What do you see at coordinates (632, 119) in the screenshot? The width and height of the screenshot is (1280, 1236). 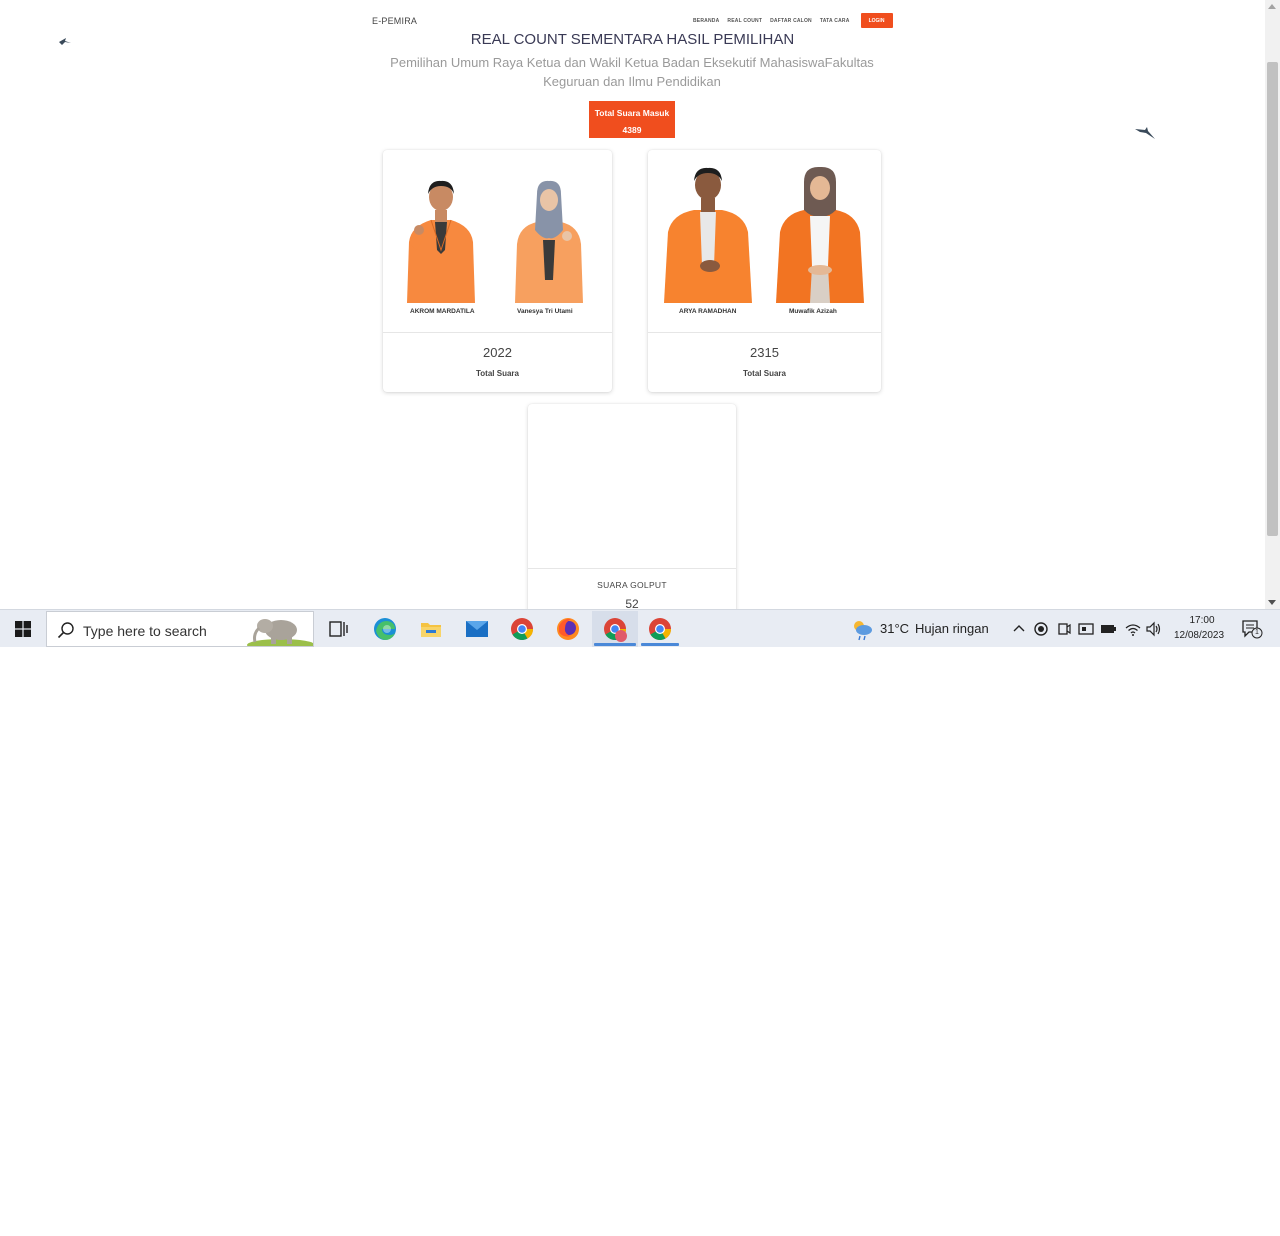 I see `total-votes-badge: Total Suara Masuk 4389` at bounding box center [632, 119].